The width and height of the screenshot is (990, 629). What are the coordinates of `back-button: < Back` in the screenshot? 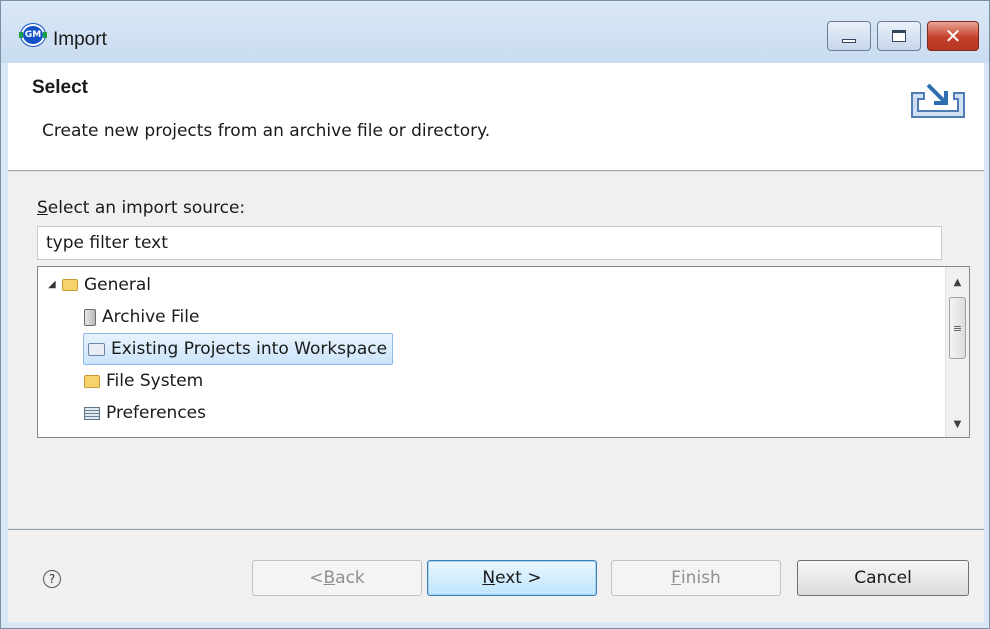 It's located at (337, 578).